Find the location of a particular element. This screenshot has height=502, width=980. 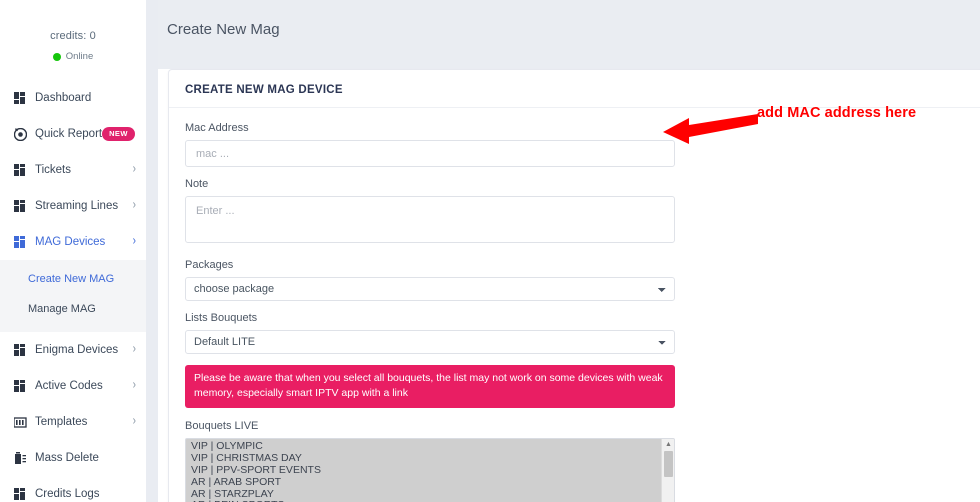

sidebar-item-label: Streaming Lines is located at coordinates (77, 206).